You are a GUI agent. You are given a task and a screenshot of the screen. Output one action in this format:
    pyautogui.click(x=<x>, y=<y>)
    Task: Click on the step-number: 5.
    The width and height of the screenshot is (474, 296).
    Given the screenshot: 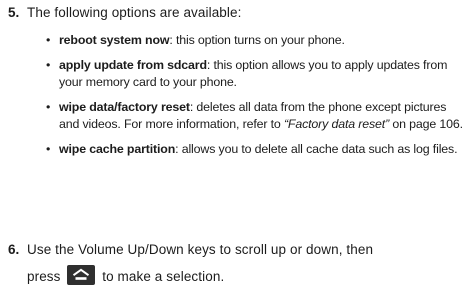 What is the action you would take?
    pyautogui.click(x=14, y=12)
    